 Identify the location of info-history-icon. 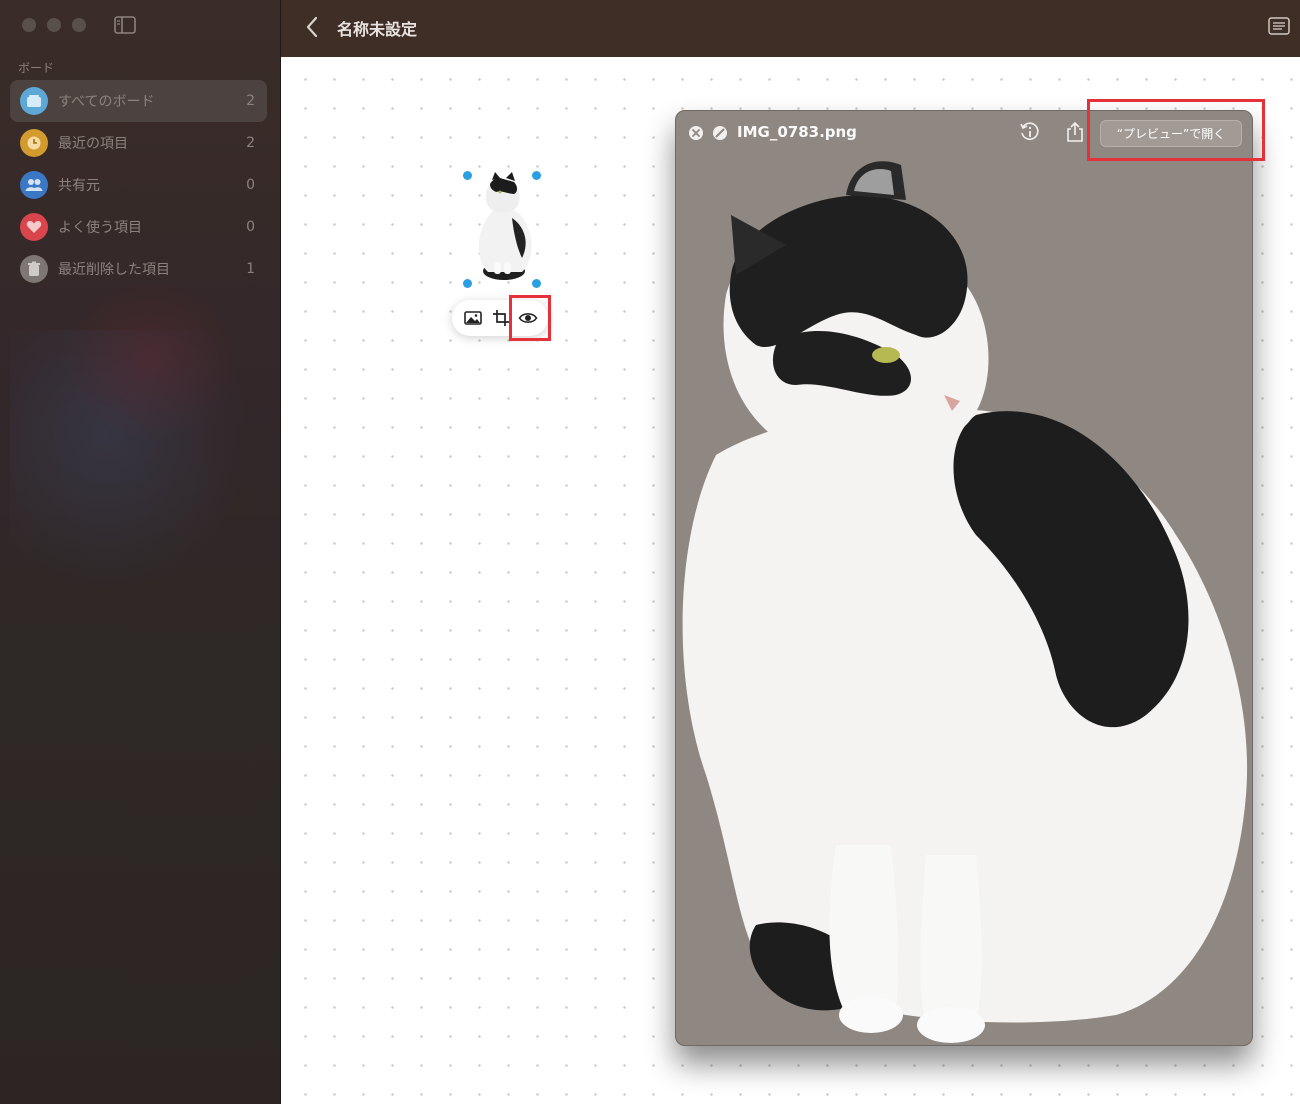
(1029, 132).